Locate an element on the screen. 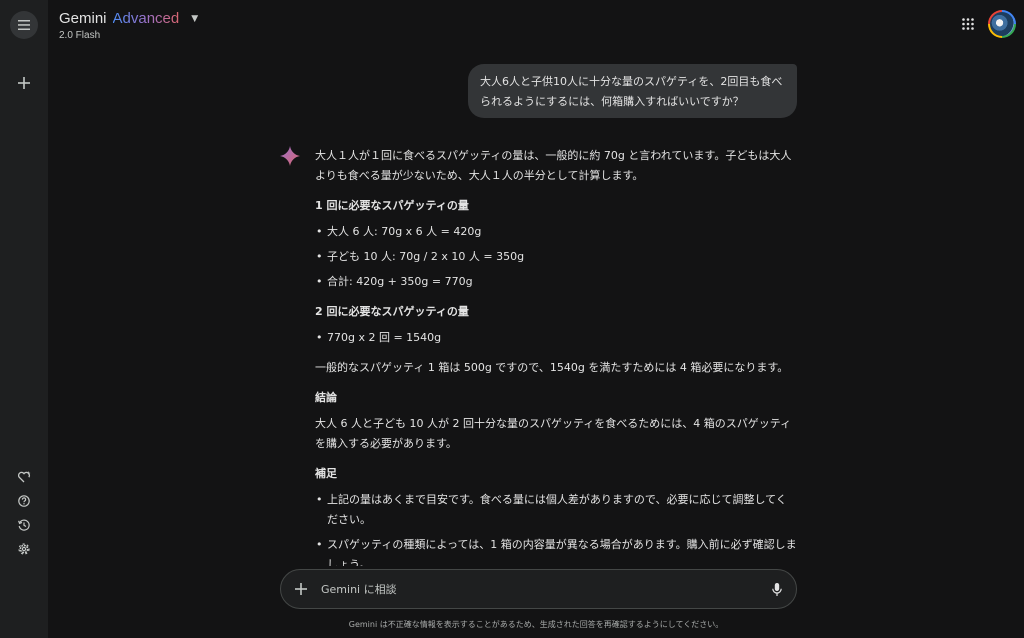 The image size is (1024, 638). prompt-box is located at coordinates (538, 589).